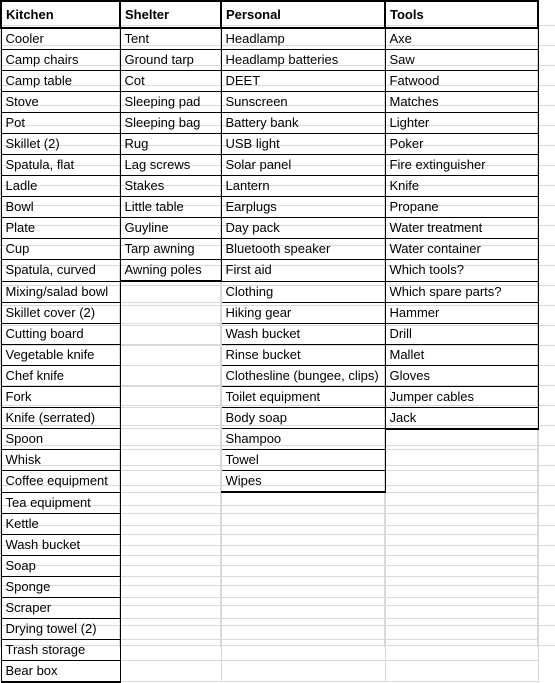  What do you see at coordinates (60, 649) in the screenshot?
I see `cell-kitchen-item: Trash storage` at bounding box center [60, 649].